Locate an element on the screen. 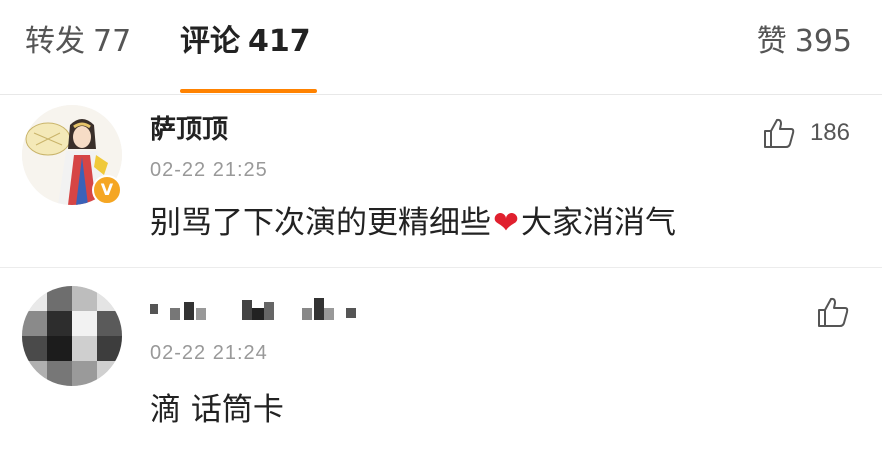  masked-username is located at coordinates (265, 309).